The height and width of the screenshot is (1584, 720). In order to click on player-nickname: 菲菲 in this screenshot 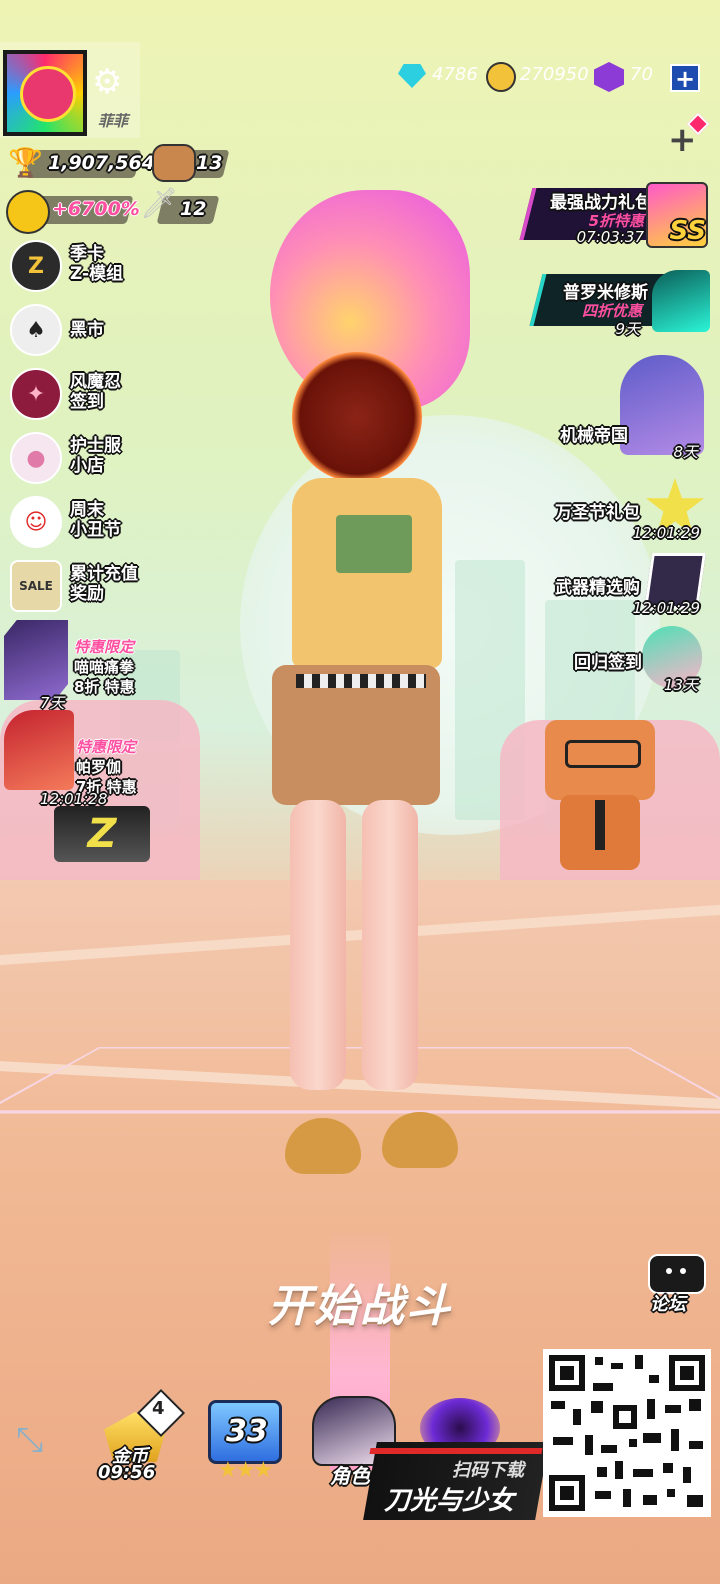, I will do `click(113, 121)`.